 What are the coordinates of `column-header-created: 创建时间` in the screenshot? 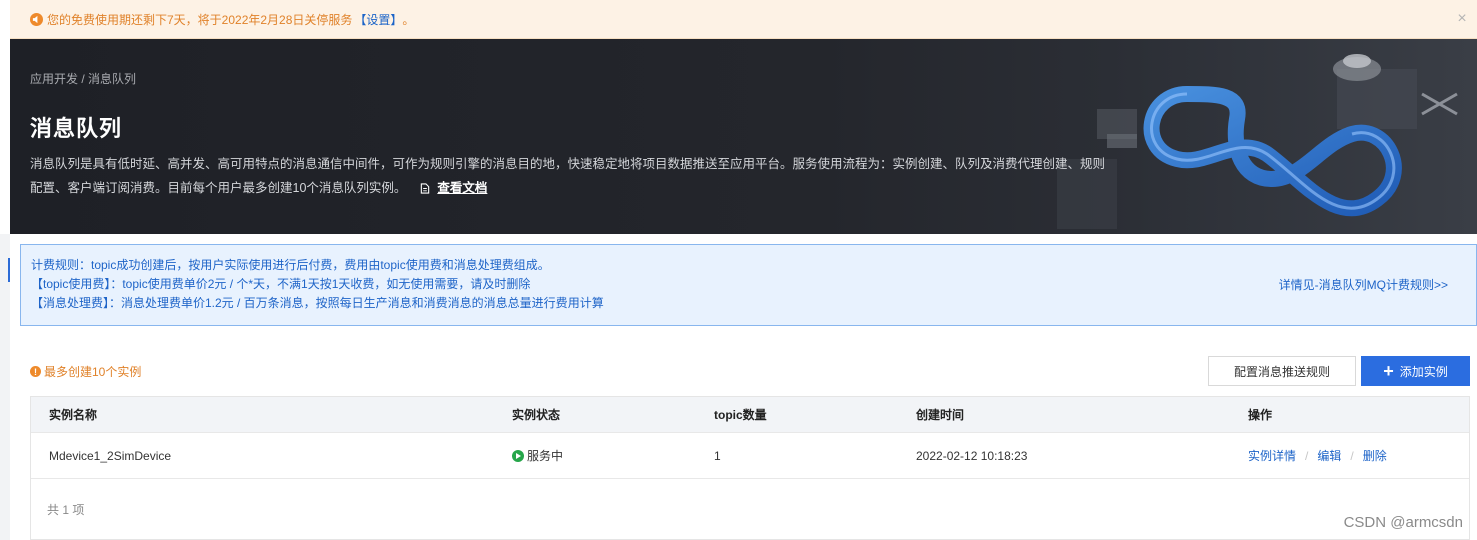 It's located at (940, 415).